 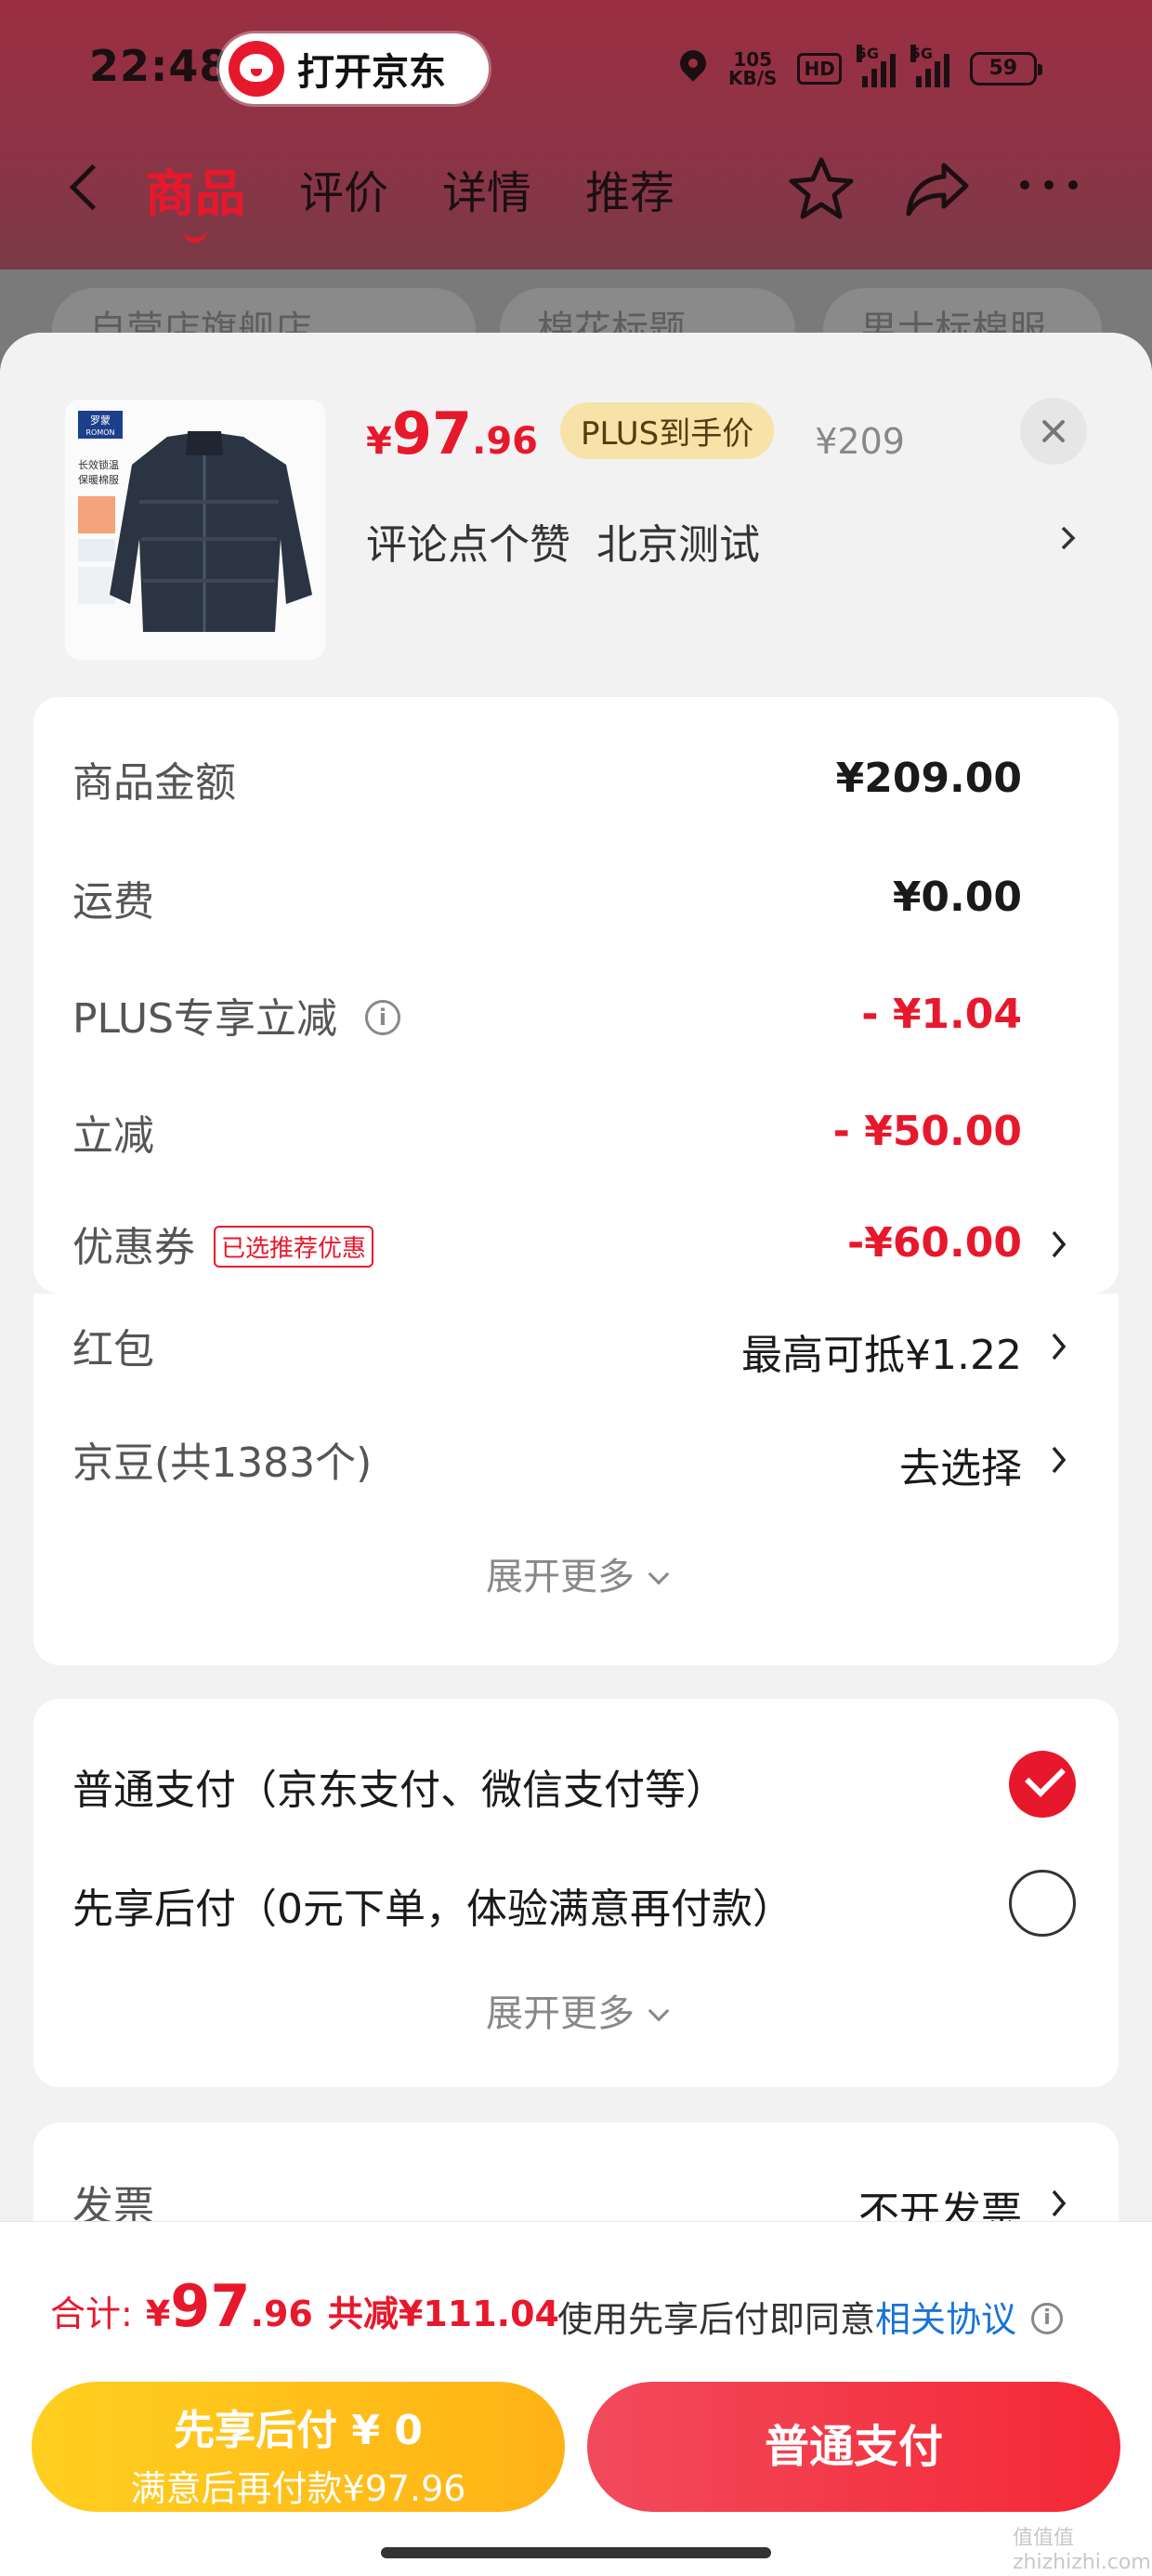 I want to click on thumb-text-2: 保暖棉服, so click(x=98, y=479).